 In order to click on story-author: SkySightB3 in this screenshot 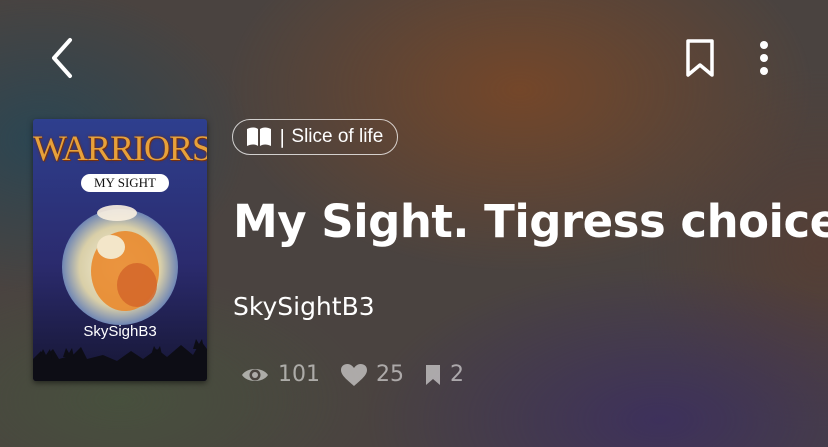, I will do `click(304, 306)`.